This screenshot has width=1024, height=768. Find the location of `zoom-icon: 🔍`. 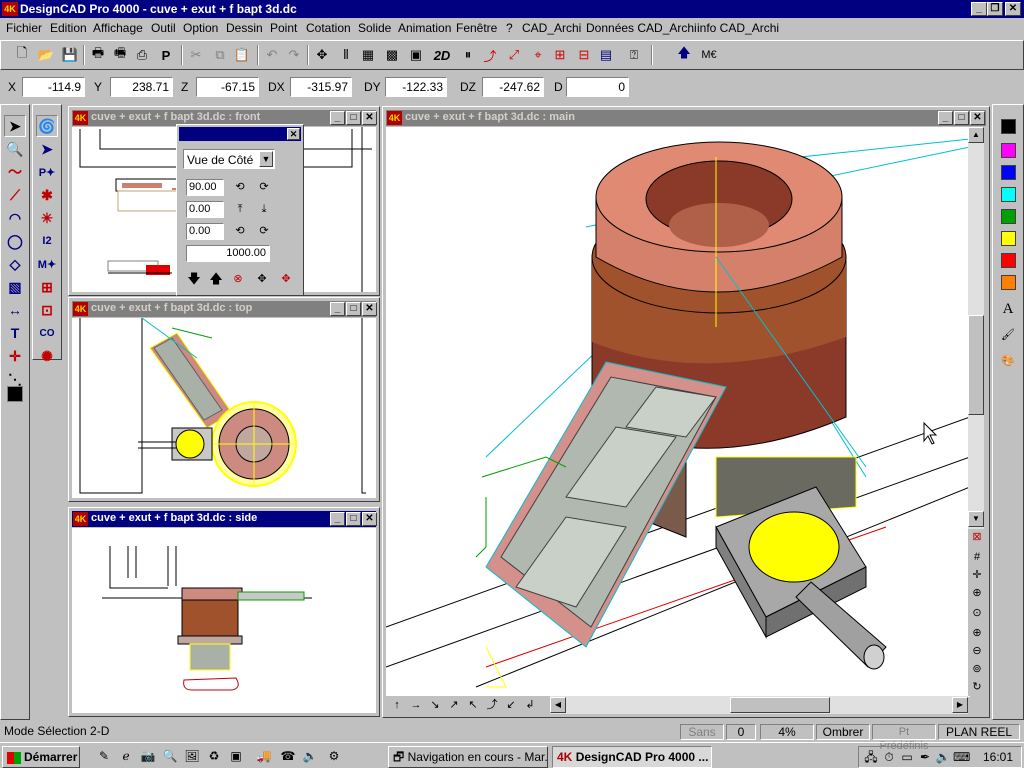

zoom-icon: 🔍 is located at coordinates (15, 149).